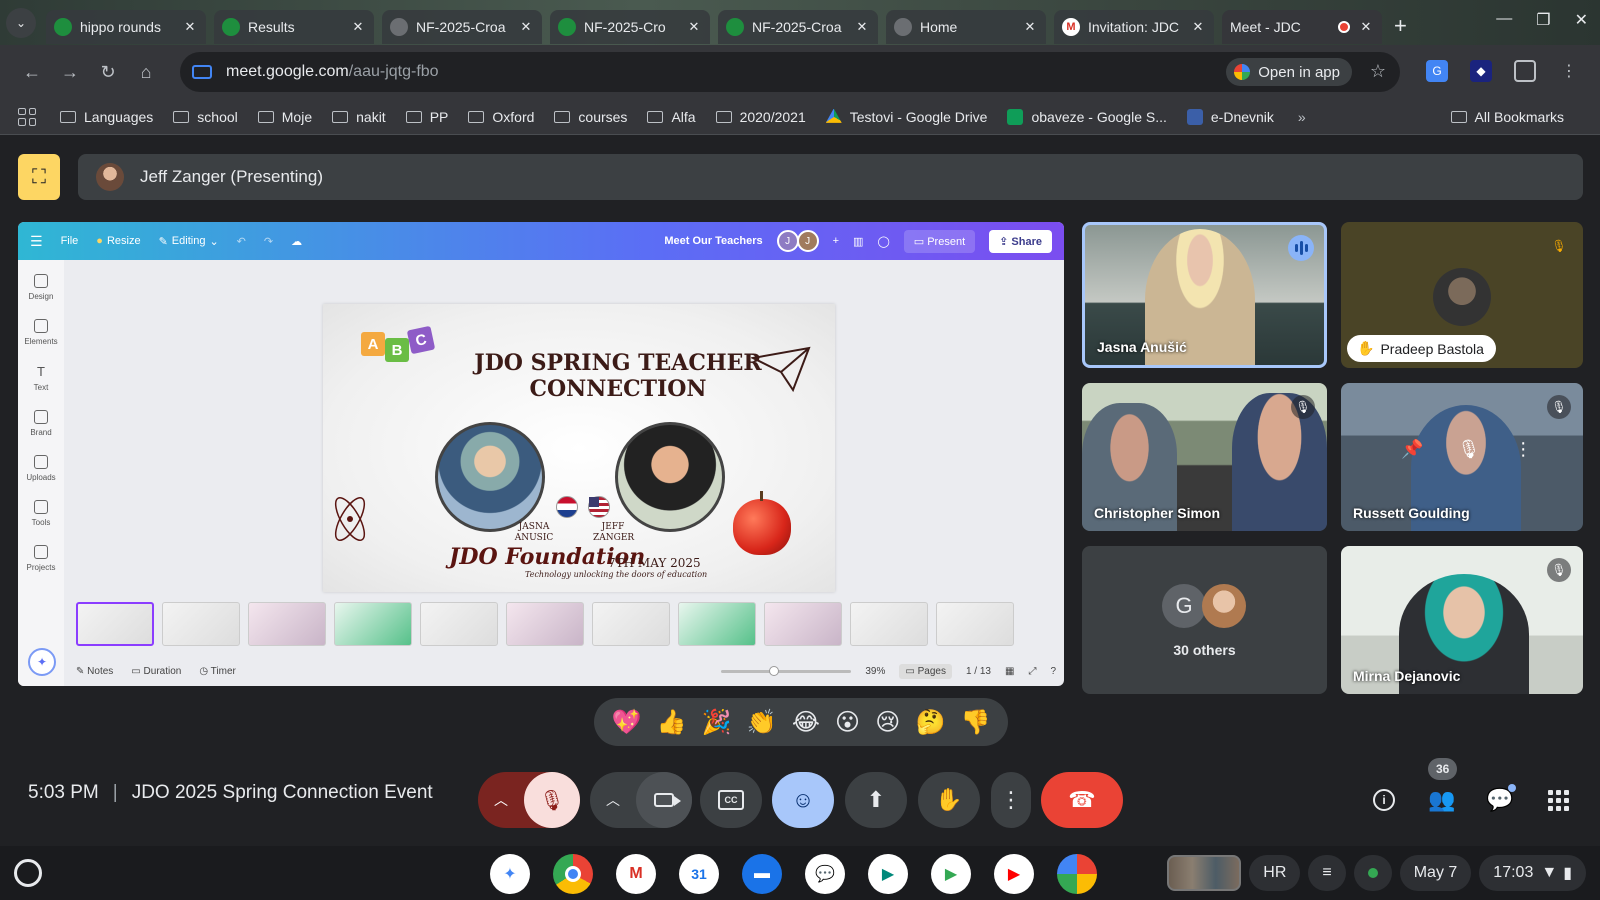  Describe the element at coordinates (106, 117) in the screenshot. I see `bookmark-languages: Languages` at that location.